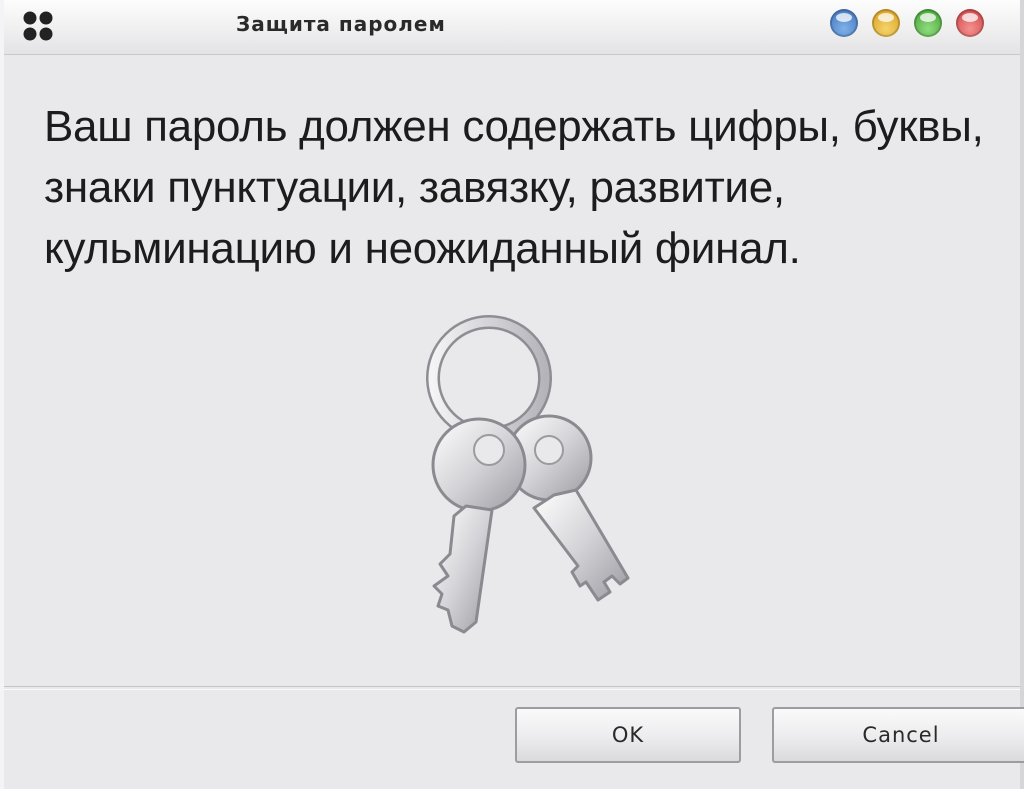 This screenshot has height=789, width=1024. I want to click on help-icon, so click(928, 23).